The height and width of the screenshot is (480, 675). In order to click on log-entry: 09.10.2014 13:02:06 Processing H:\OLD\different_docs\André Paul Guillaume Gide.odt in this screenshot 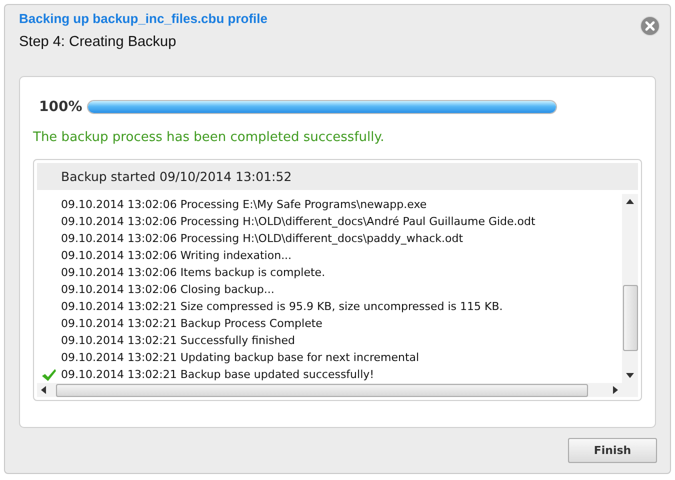, I will do `click(298, 221)`.